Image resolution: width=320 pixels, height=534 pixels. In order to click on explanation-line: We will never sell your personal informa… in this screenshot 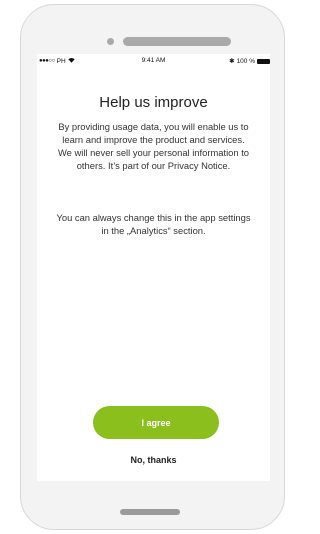, I will do `click(153, 152)`.